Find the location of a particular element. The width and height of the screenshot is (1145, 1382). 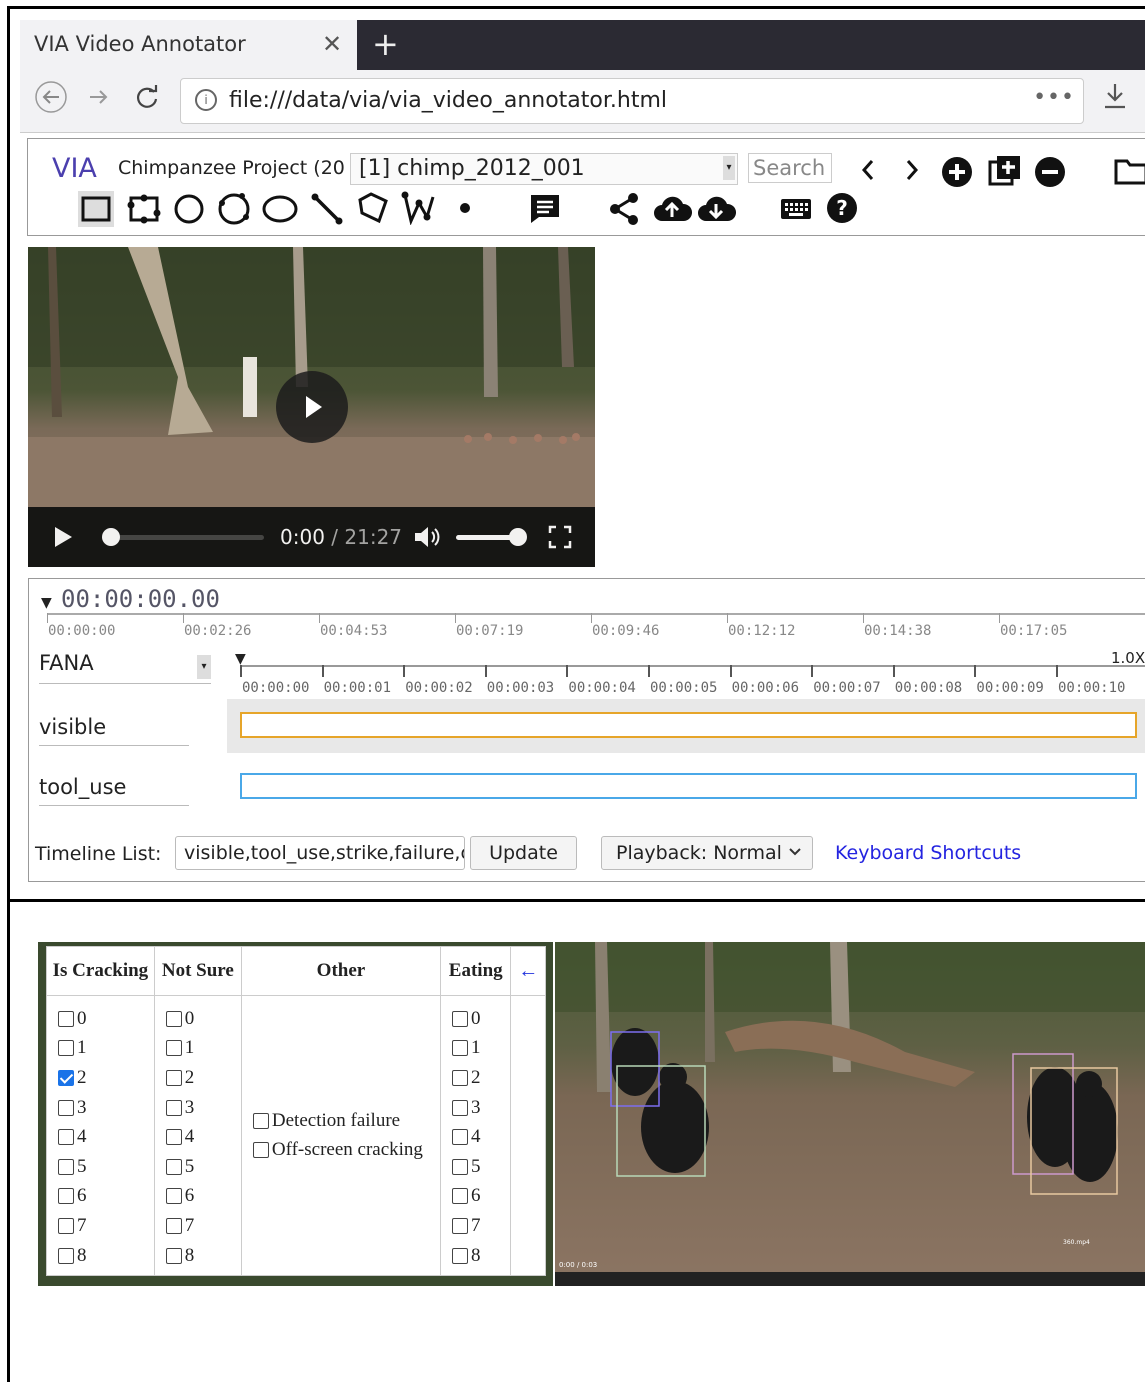

eating-option: 0 is located at coordinates (475, 1019).